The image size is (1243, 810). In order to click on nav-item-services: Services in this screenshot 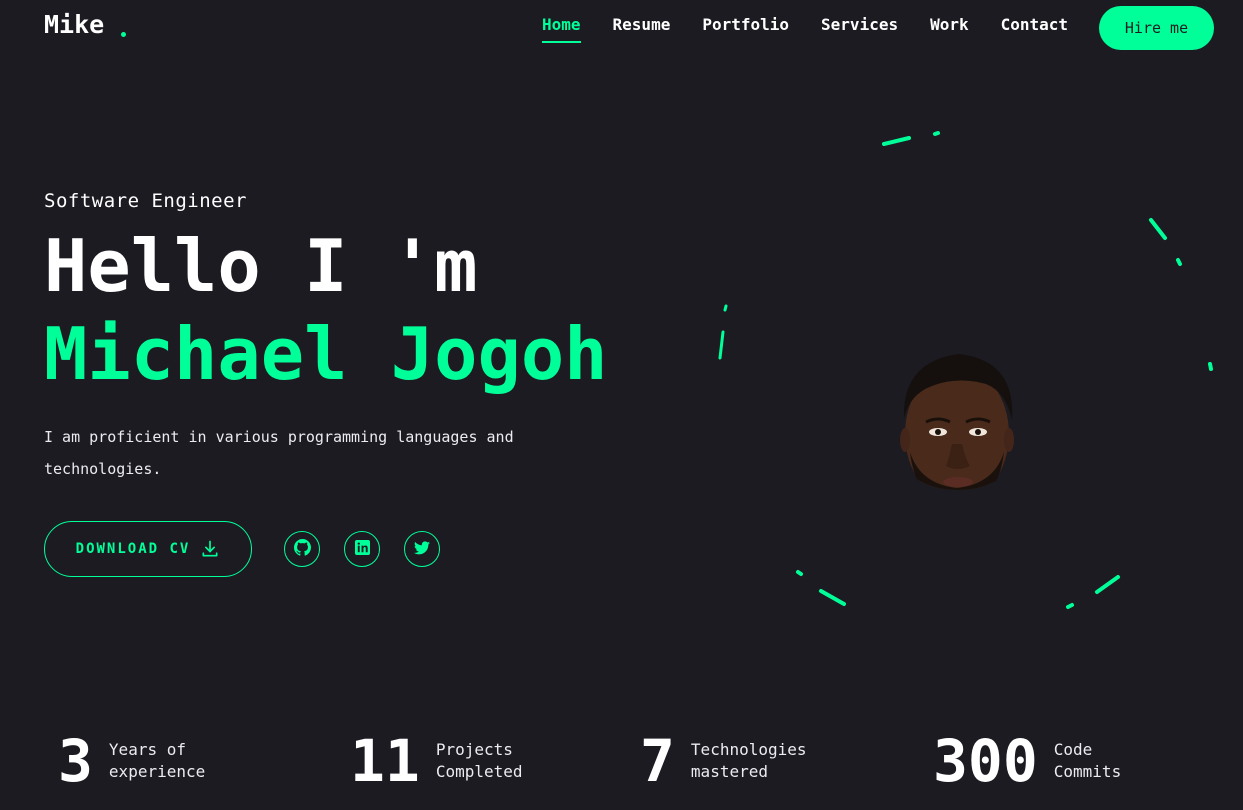, I will do `click(859, 24)`.